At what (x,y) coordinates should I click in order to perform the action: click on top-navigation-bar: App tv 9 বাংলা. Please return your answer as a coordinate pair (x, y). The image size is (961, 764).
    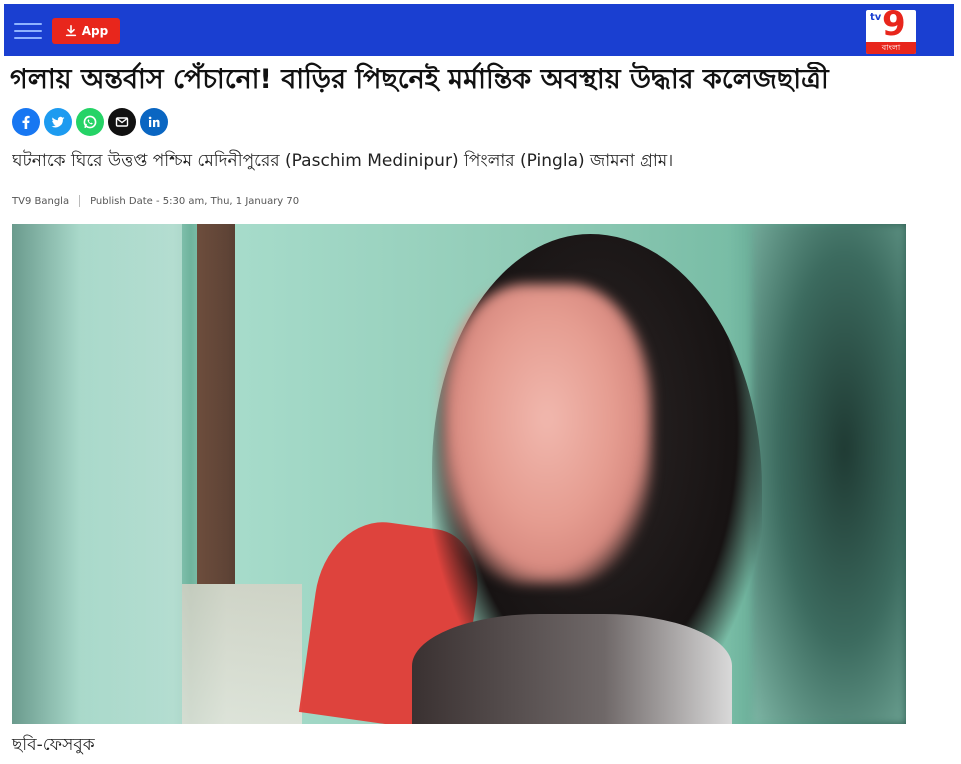
    Looking at the image, I should click on (479, 30).